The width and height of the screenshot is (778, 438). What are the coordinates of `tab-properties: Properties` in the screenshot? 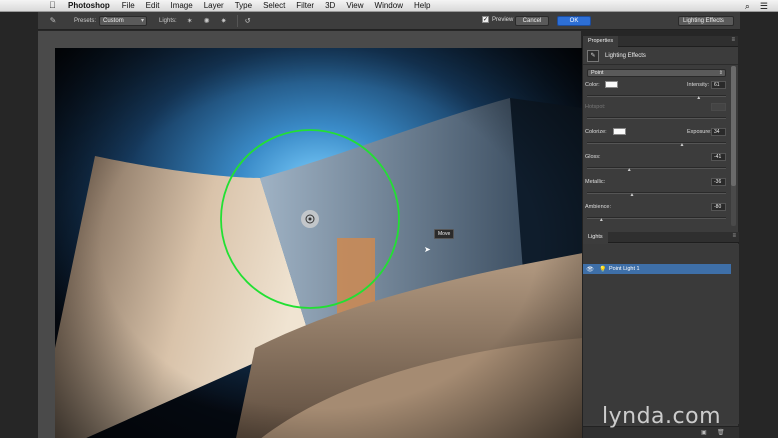 It's located at (601, 41).